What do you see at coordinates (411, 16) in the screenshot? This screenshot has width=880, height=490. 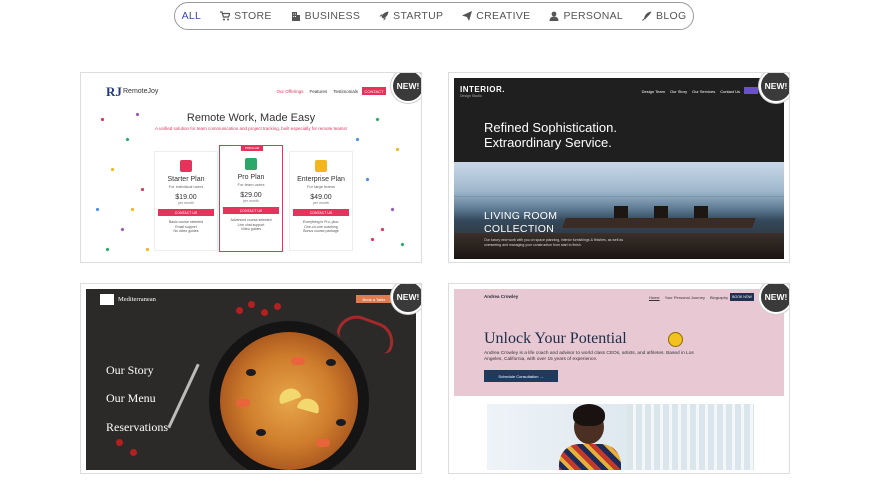 I see `filter-startup: STARTUP` at bounding box center [411, 16].